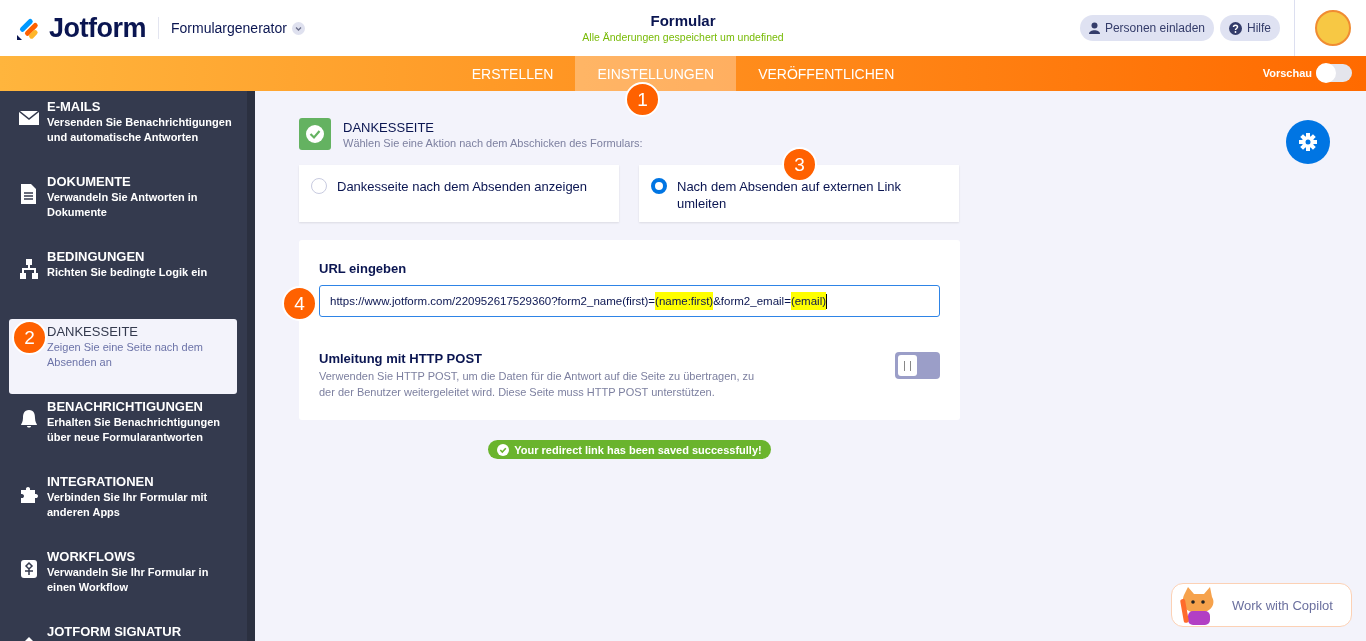 This screenshot has height=641, width=1366. Describe the element at coordinates (1333, 28) in the screenshot. I see `avatar` at that location.